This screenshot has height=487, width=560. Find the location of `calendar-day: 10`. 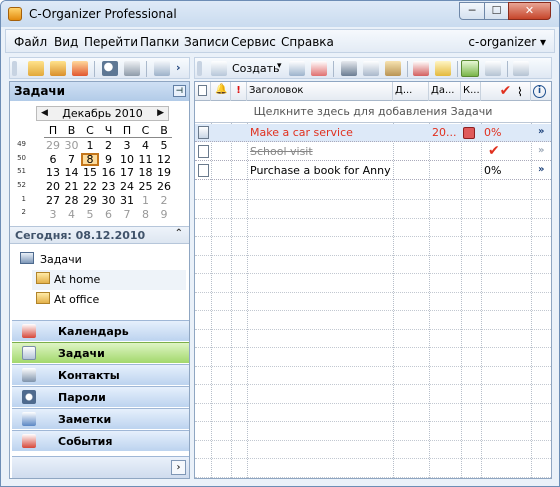

calendar-day: 10 is located at coordinates (127, 159).